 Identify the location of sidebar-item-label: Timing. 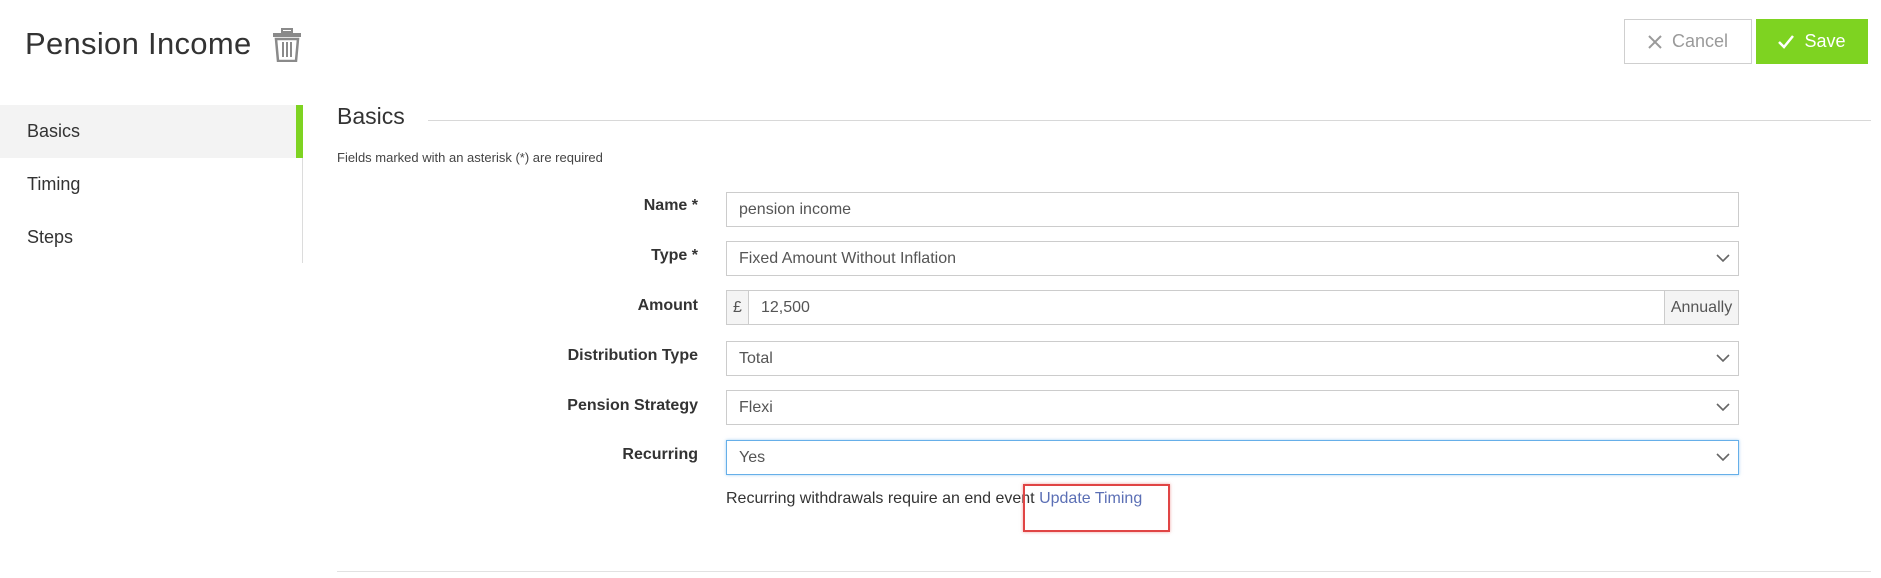
(54, 184).